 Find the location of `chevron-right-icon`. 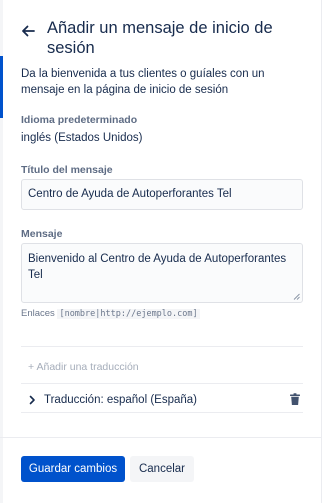

chevron-right-icon is located at coordinates (32, 400).